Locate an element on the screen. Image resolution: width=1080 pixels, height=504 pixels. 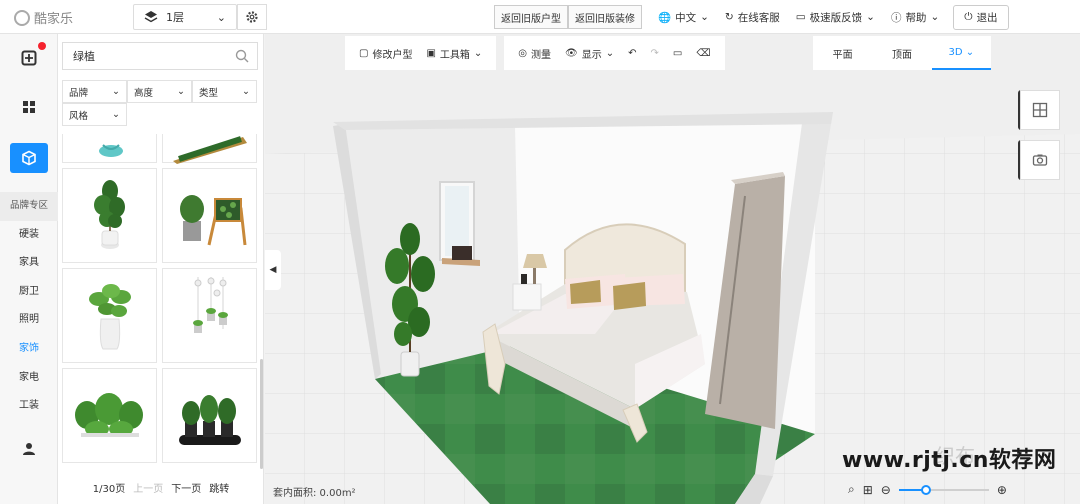
search-input: 绿植 is located at coordinates (84, 56).